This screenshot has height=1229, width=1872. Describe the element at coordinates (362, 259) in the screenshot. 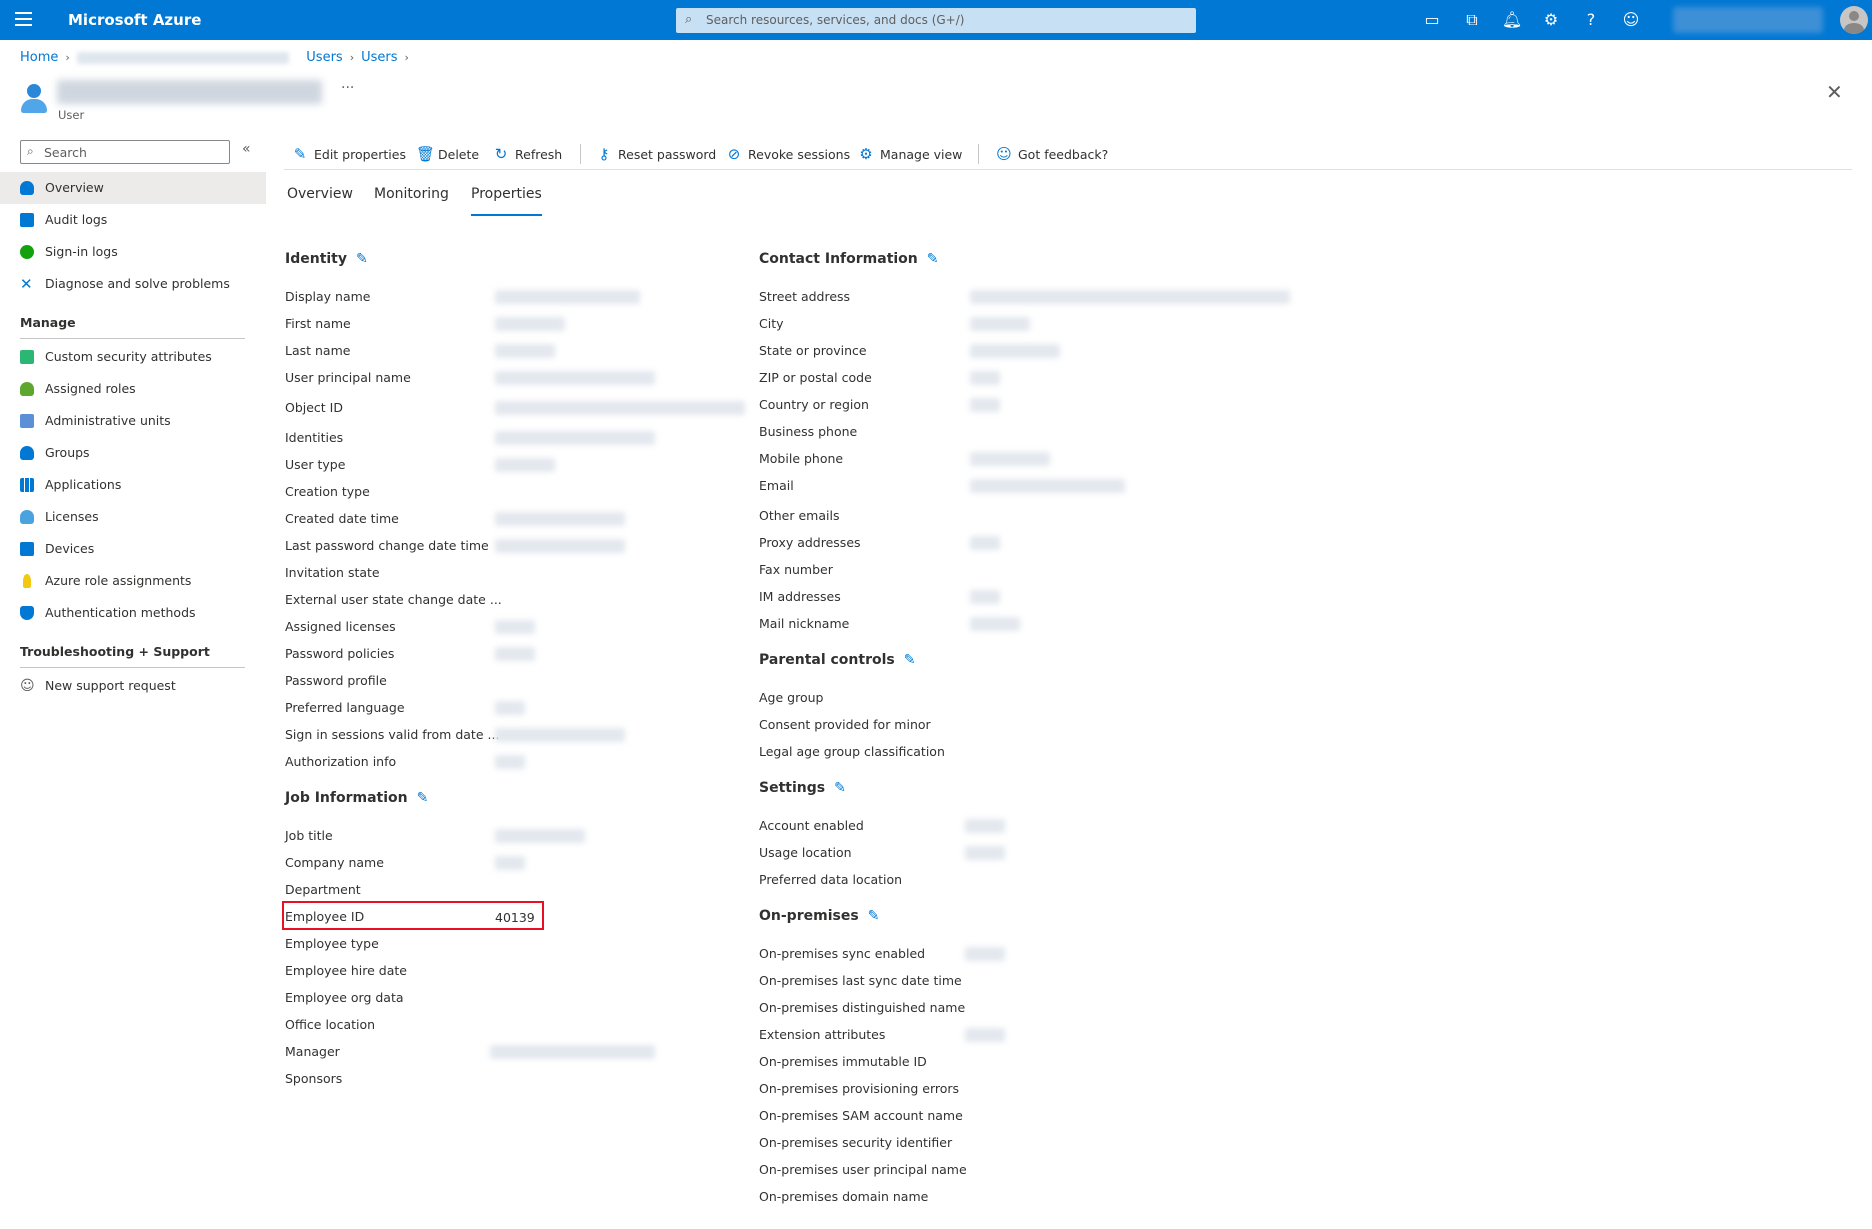

I see `edit-identity-pencil-icon: ✎` at that location.